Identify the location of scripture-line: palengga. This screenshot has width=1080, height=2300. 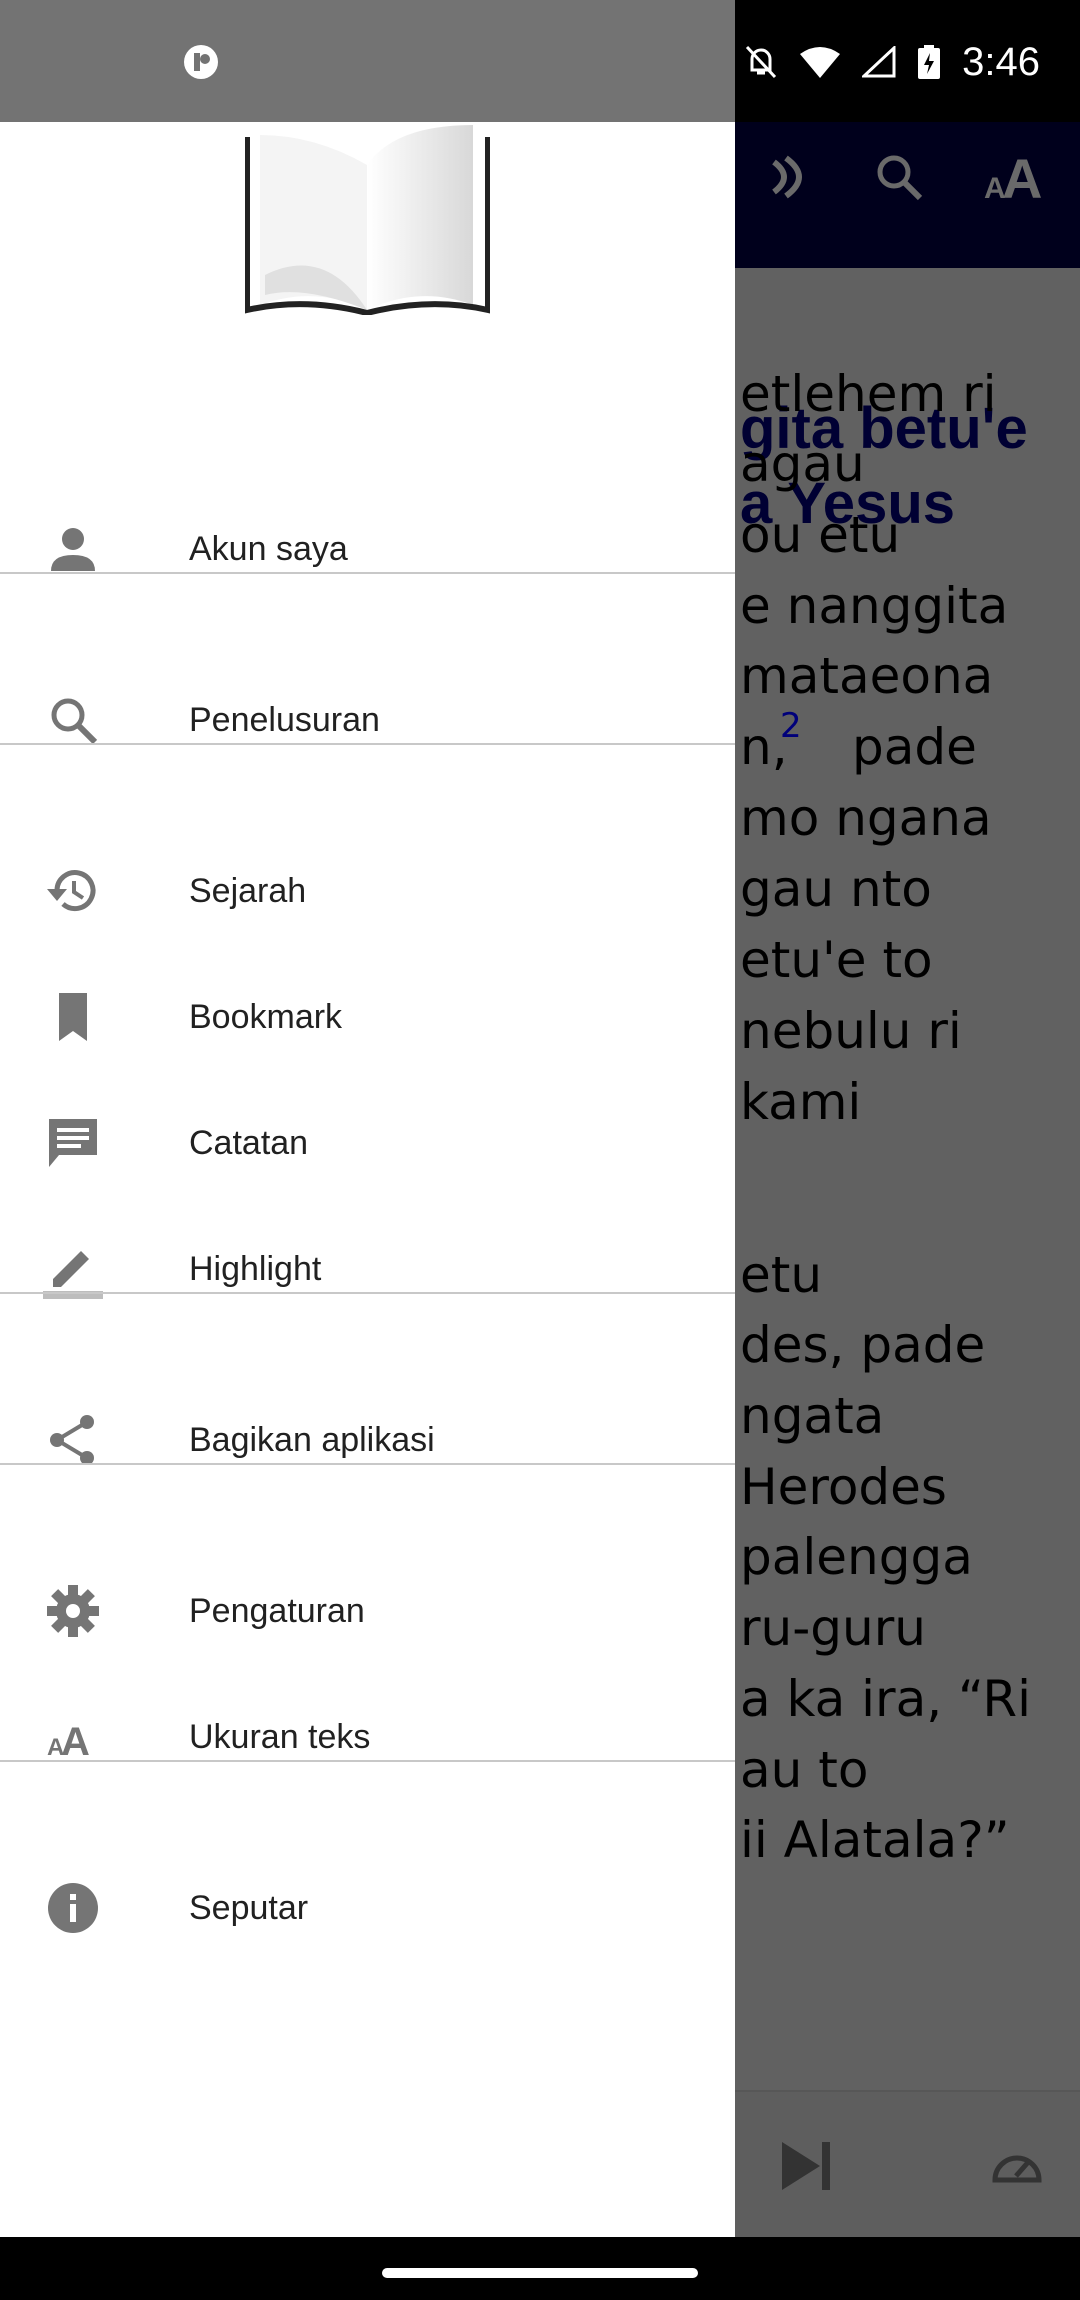
(856, 1557).